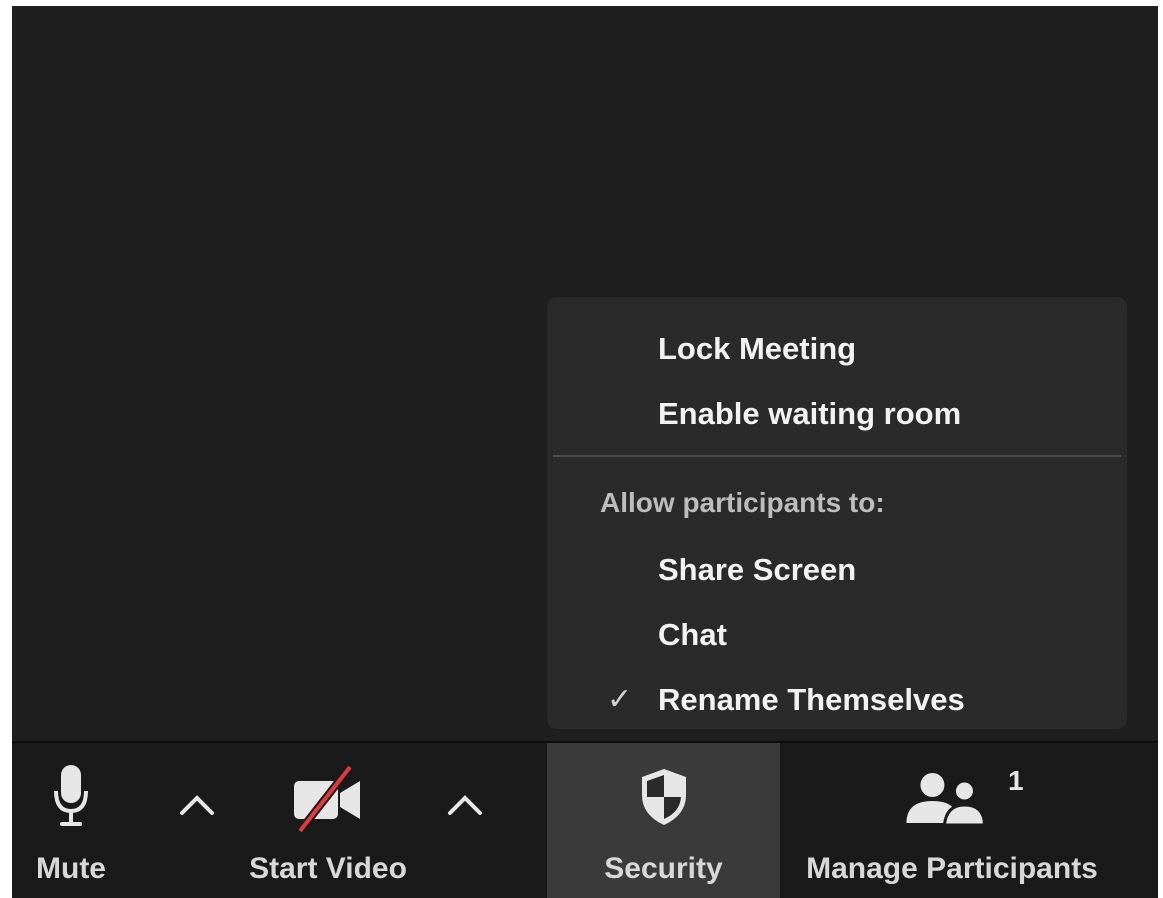 The image size is (1163, 898). I want to click on video-options-caret-icon, so click(465, 803).